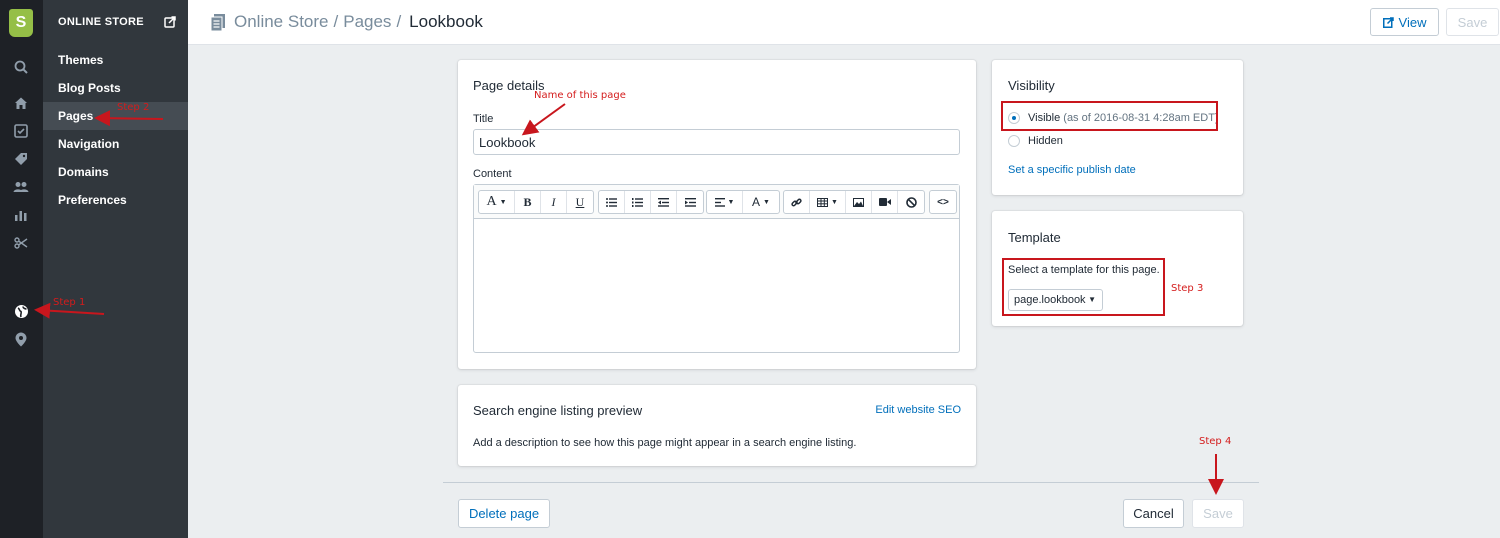  Describe the element at coordinates (554, 202) in the screenshot. I see `italic-button: I` at that location.